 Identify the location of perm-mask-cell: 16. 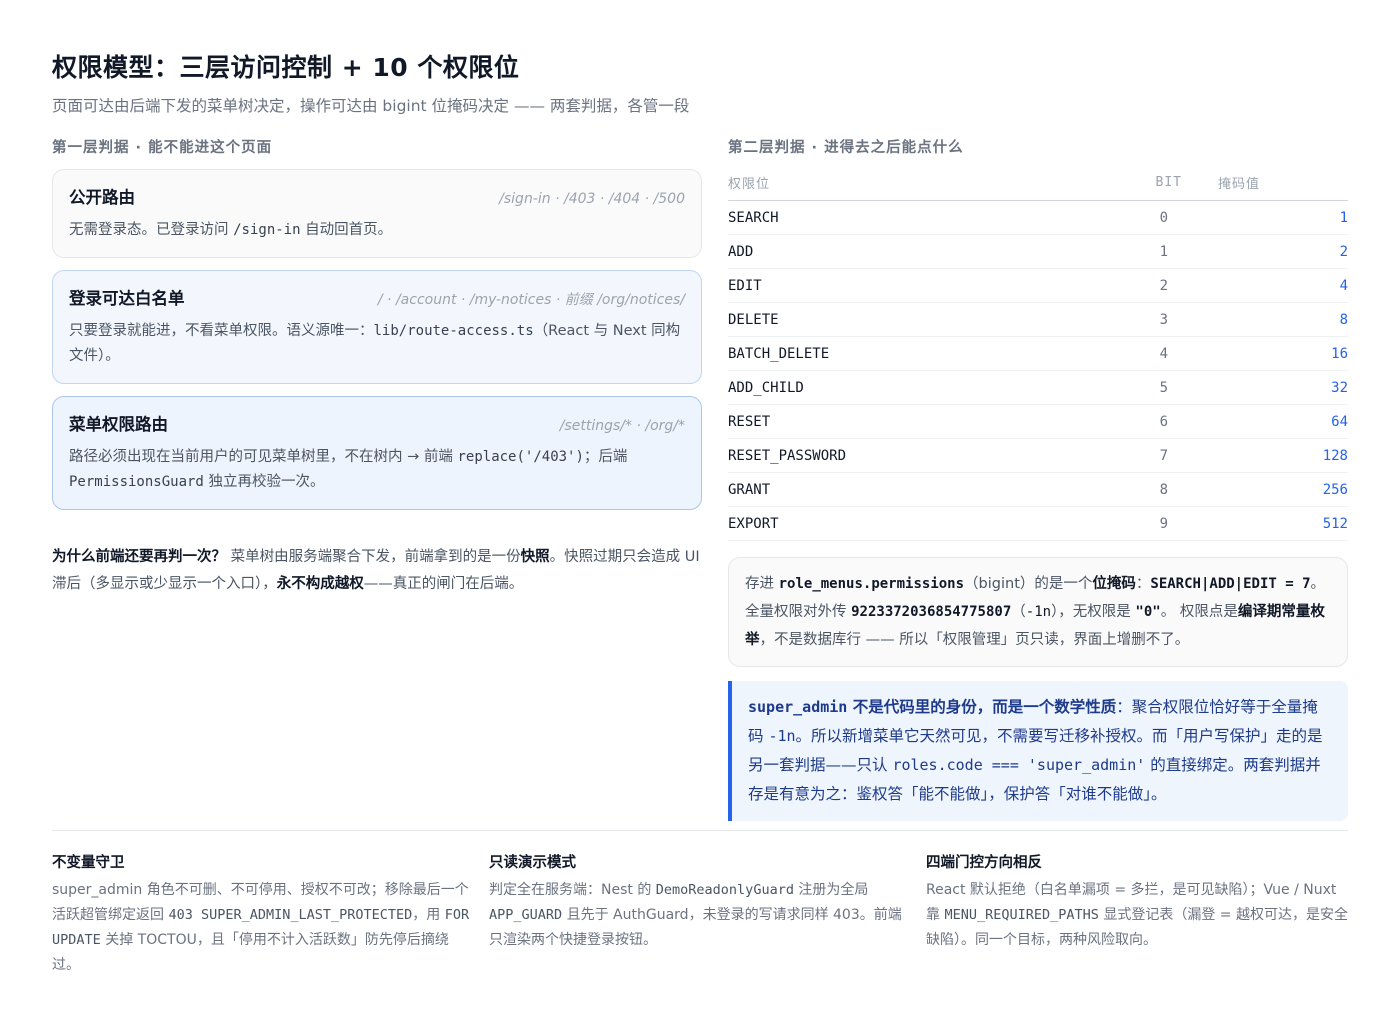
(1283, 353).